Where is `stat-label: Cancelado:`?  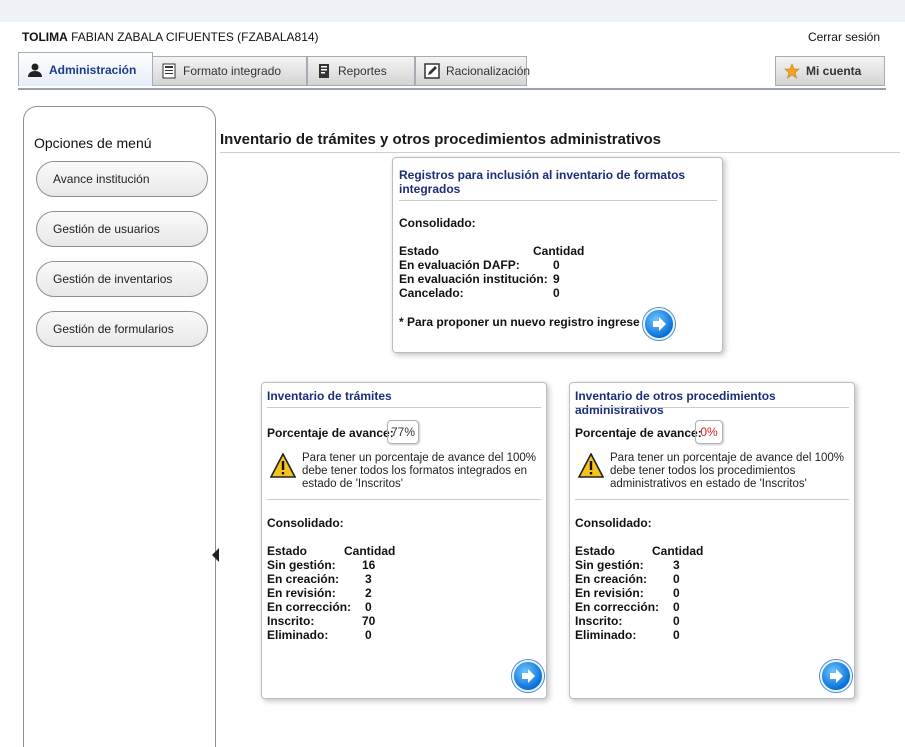
stat-label: Cancelado: is located at coordinates (431, 293).